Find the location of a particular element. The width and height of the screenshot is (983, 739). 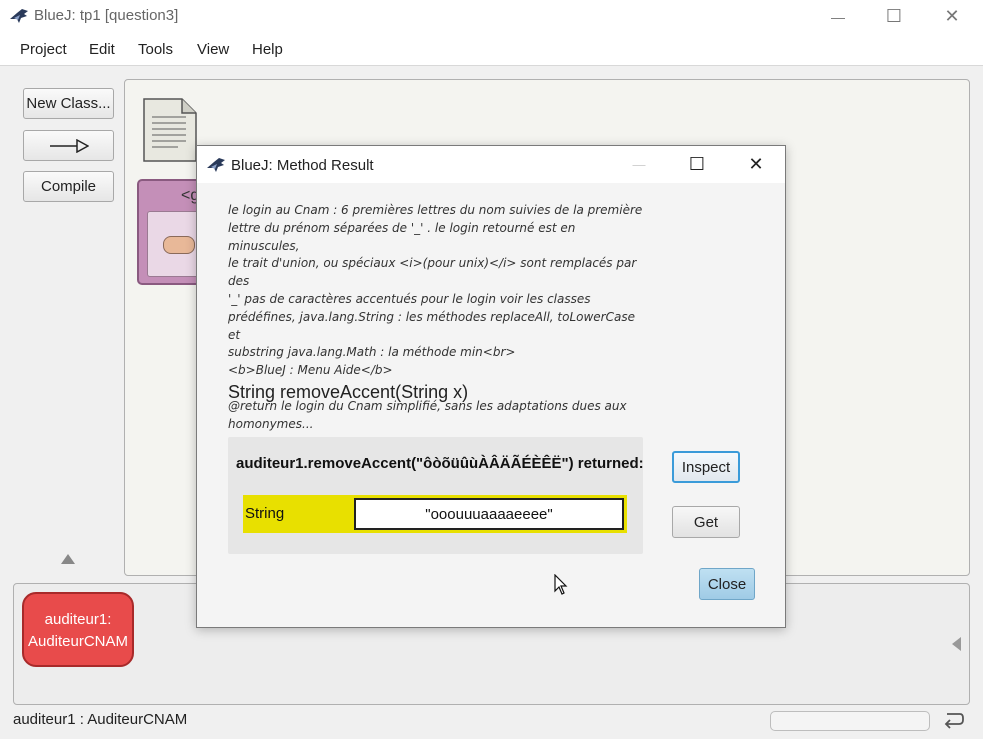

menu-help: Help is located at coordinates (267, 49).